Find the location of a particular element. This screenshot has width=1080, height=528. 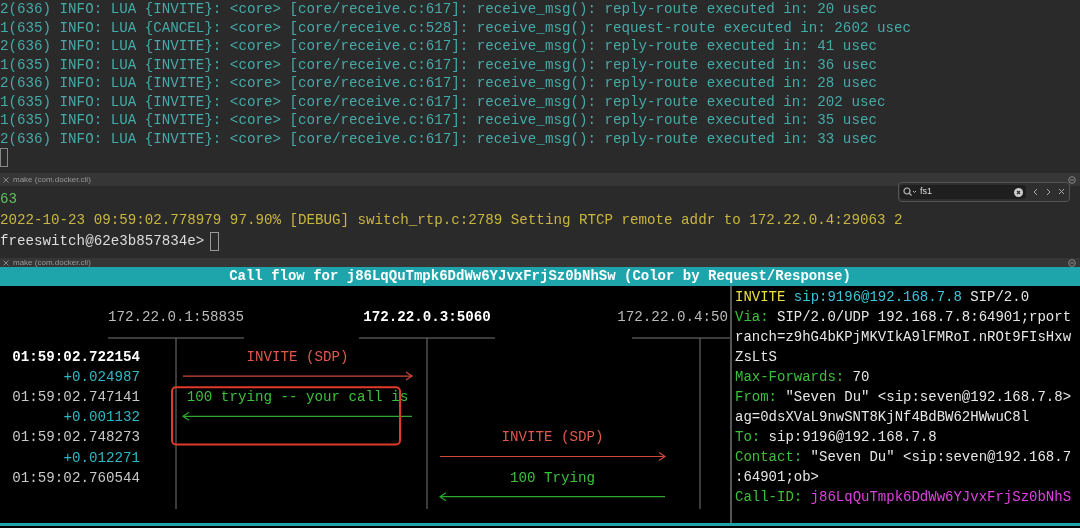

next-icon is located at coordinates (1048, 192).